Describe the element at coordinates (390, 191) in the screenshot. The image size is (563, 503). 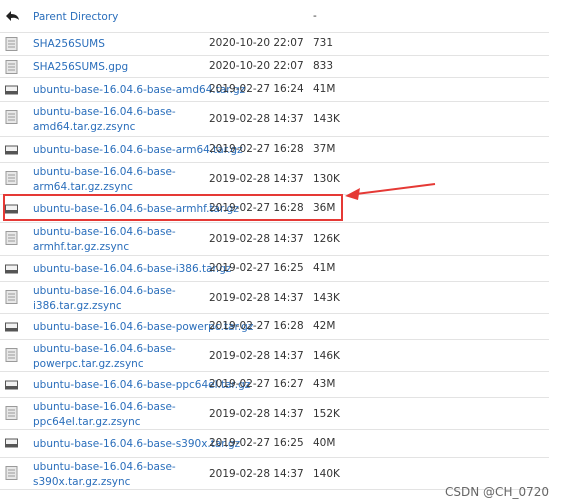
I see `annotation-arrow-icon` at that location.